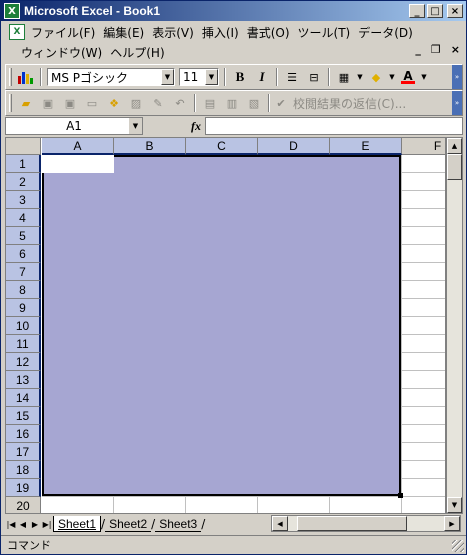 The height and width of the screenshot is (555, 467). What do you see at coordinates (23, 452) in the screenshot?
I see `row-header: 17` at bounding box center [23, 452].